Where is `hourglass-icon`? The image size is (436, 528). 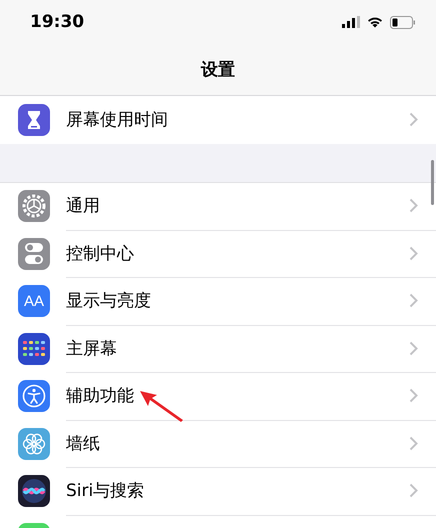 hourglass-icon is located at coordinates (34, 120).